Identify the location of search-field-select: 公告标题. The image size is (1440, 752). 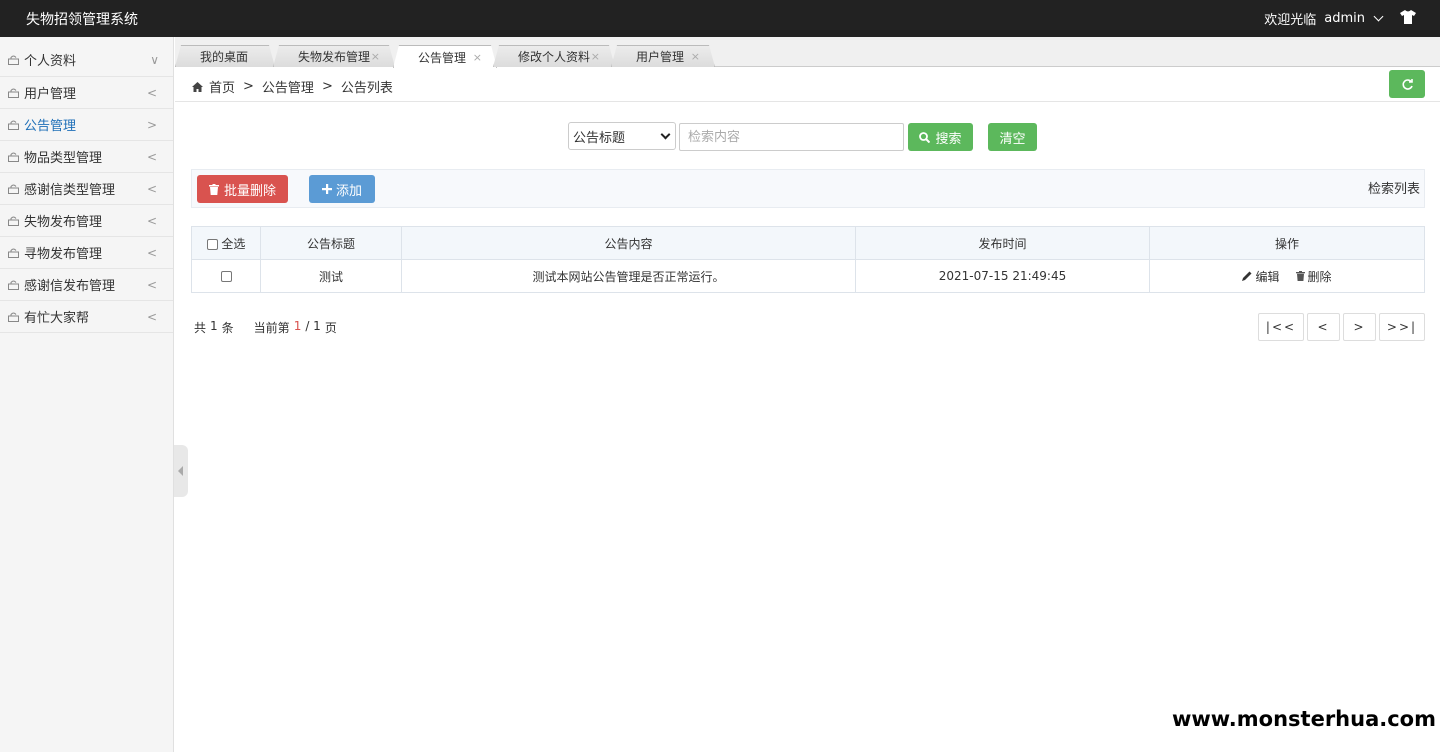
(622, 136).